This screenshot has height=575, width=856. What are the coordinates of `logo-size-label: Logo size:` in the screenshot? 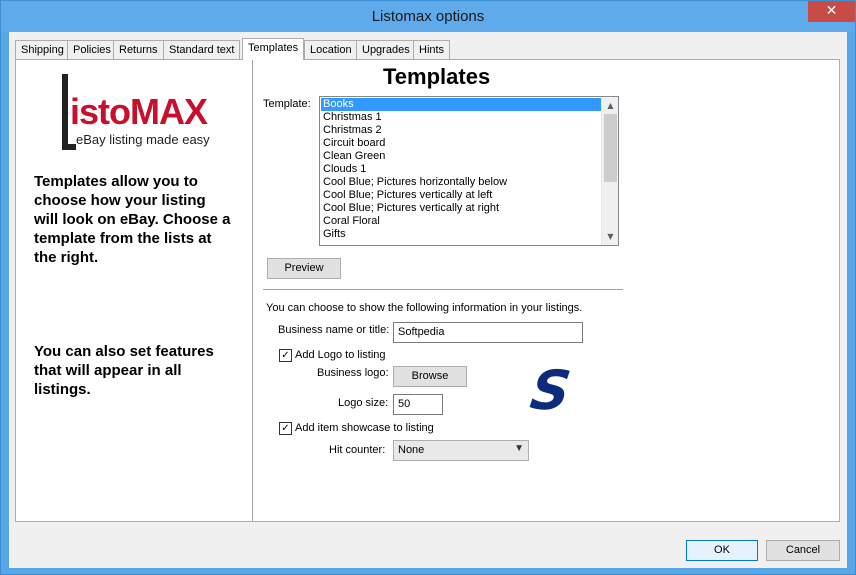 It's located at (363, 403).